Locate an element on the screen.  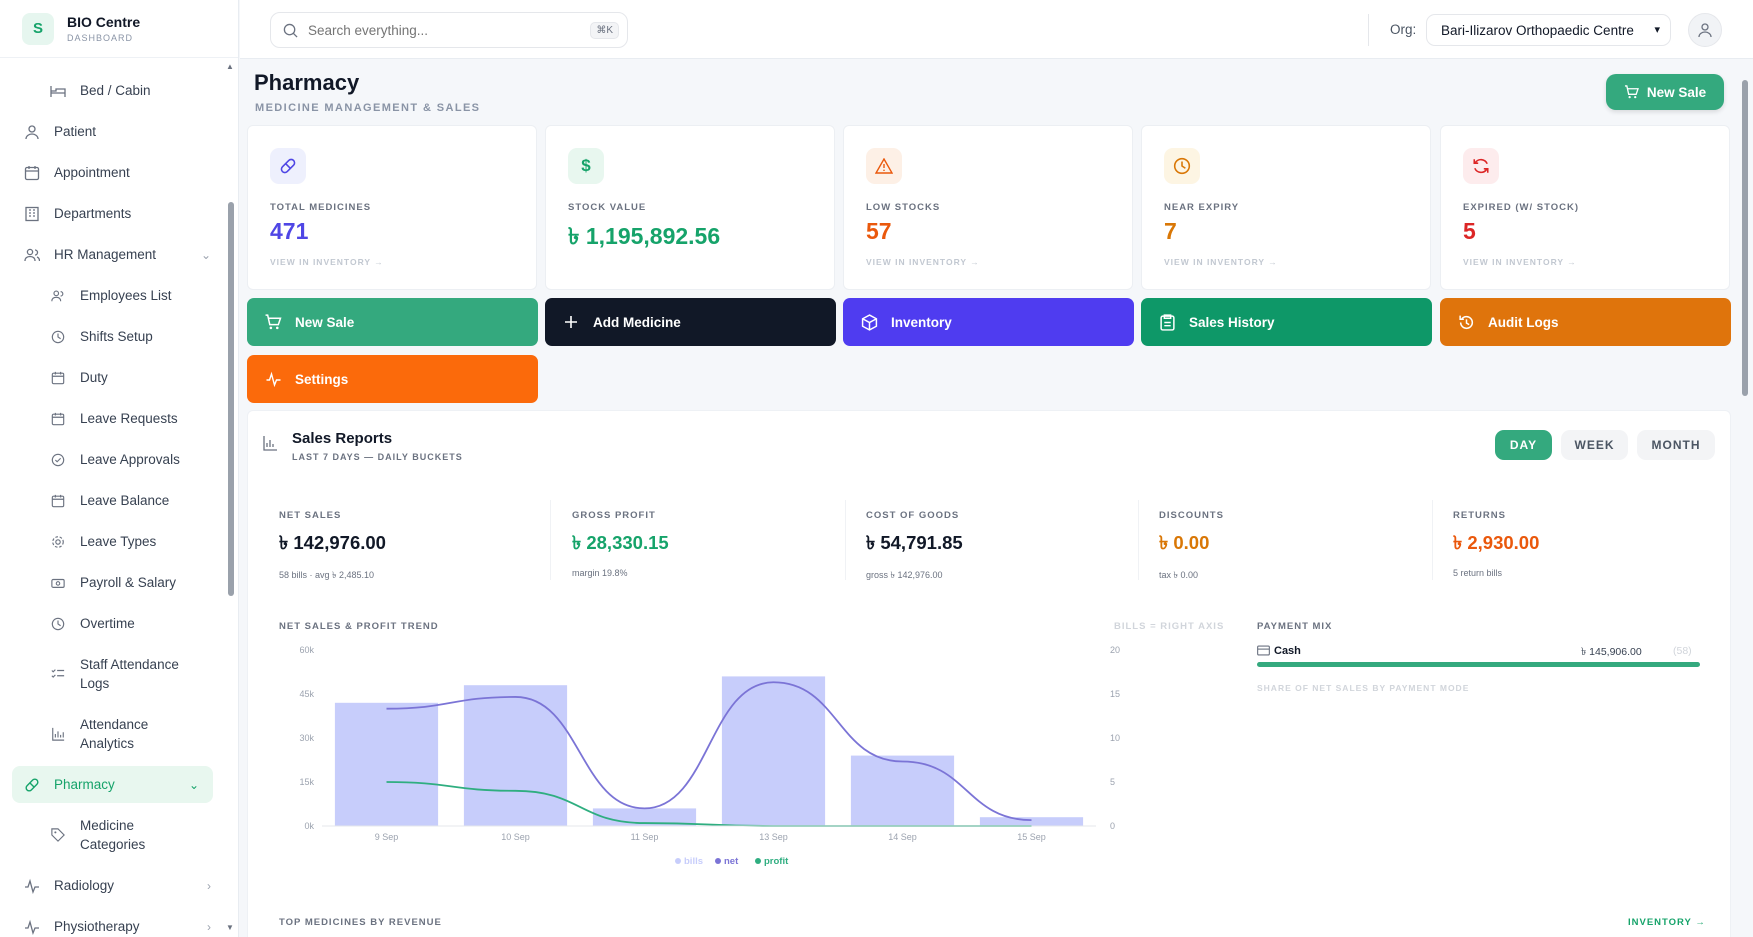
sidebar-item-label: Departments is located at coordinates (93, 213).